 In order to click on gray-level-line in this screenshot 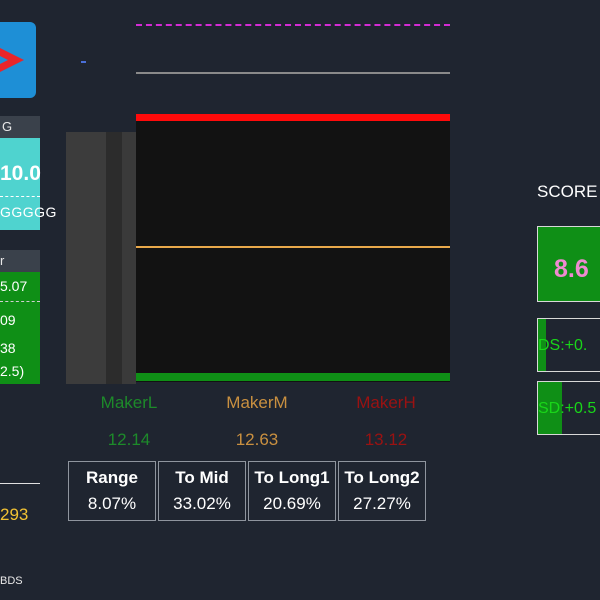, I will do `click(293, 73)`.